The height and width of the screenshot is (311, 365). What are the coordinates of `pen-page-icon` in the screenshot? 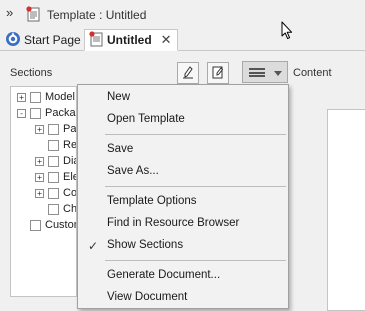 It's located at (218, 73).